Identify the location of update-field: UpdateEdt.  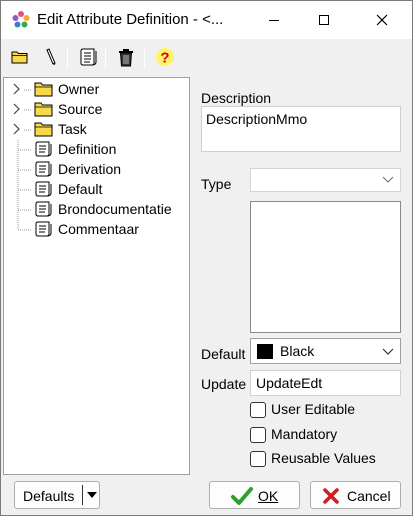
(325, 383).